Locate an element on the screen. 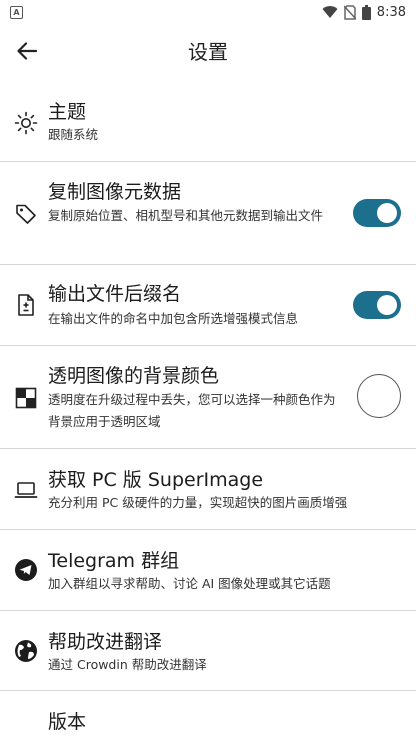 This screenshot has width=416, height=739. app-notification-icon: A is located at coordinates (16, 12).